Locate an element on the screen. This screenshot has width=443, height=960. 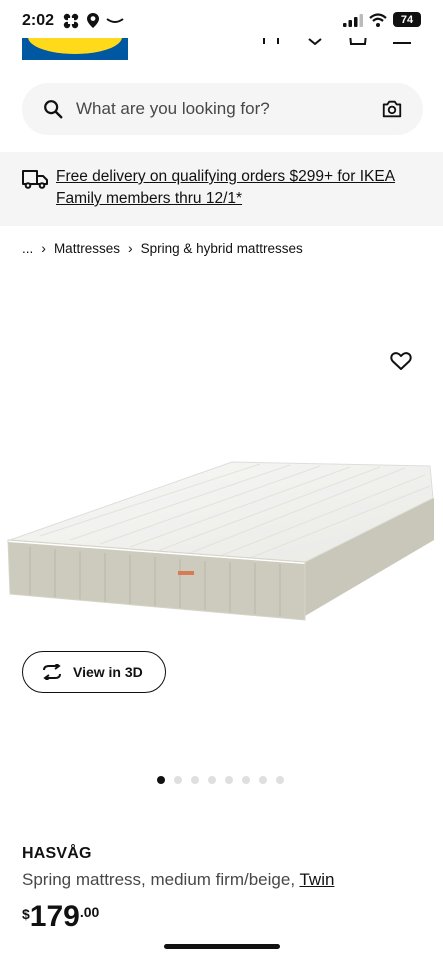
price-integer: 179 is located at coordinates (54, 916).